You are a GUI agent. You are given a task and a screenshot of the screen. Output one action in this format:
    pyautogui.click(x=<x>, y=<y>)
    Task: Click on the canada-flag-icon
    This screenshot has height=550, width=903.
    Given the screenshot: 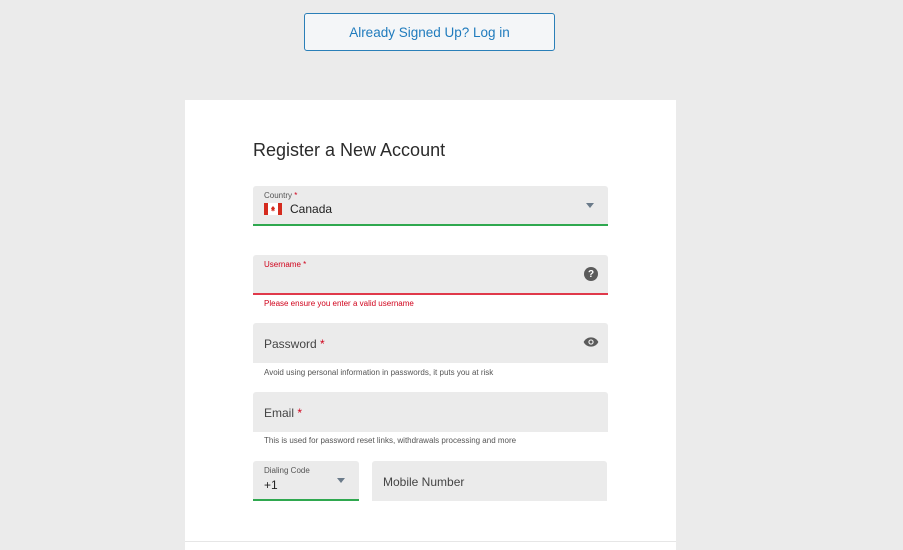 What is the action you would take?
    pyautogui.click(x=273, y=209)
    